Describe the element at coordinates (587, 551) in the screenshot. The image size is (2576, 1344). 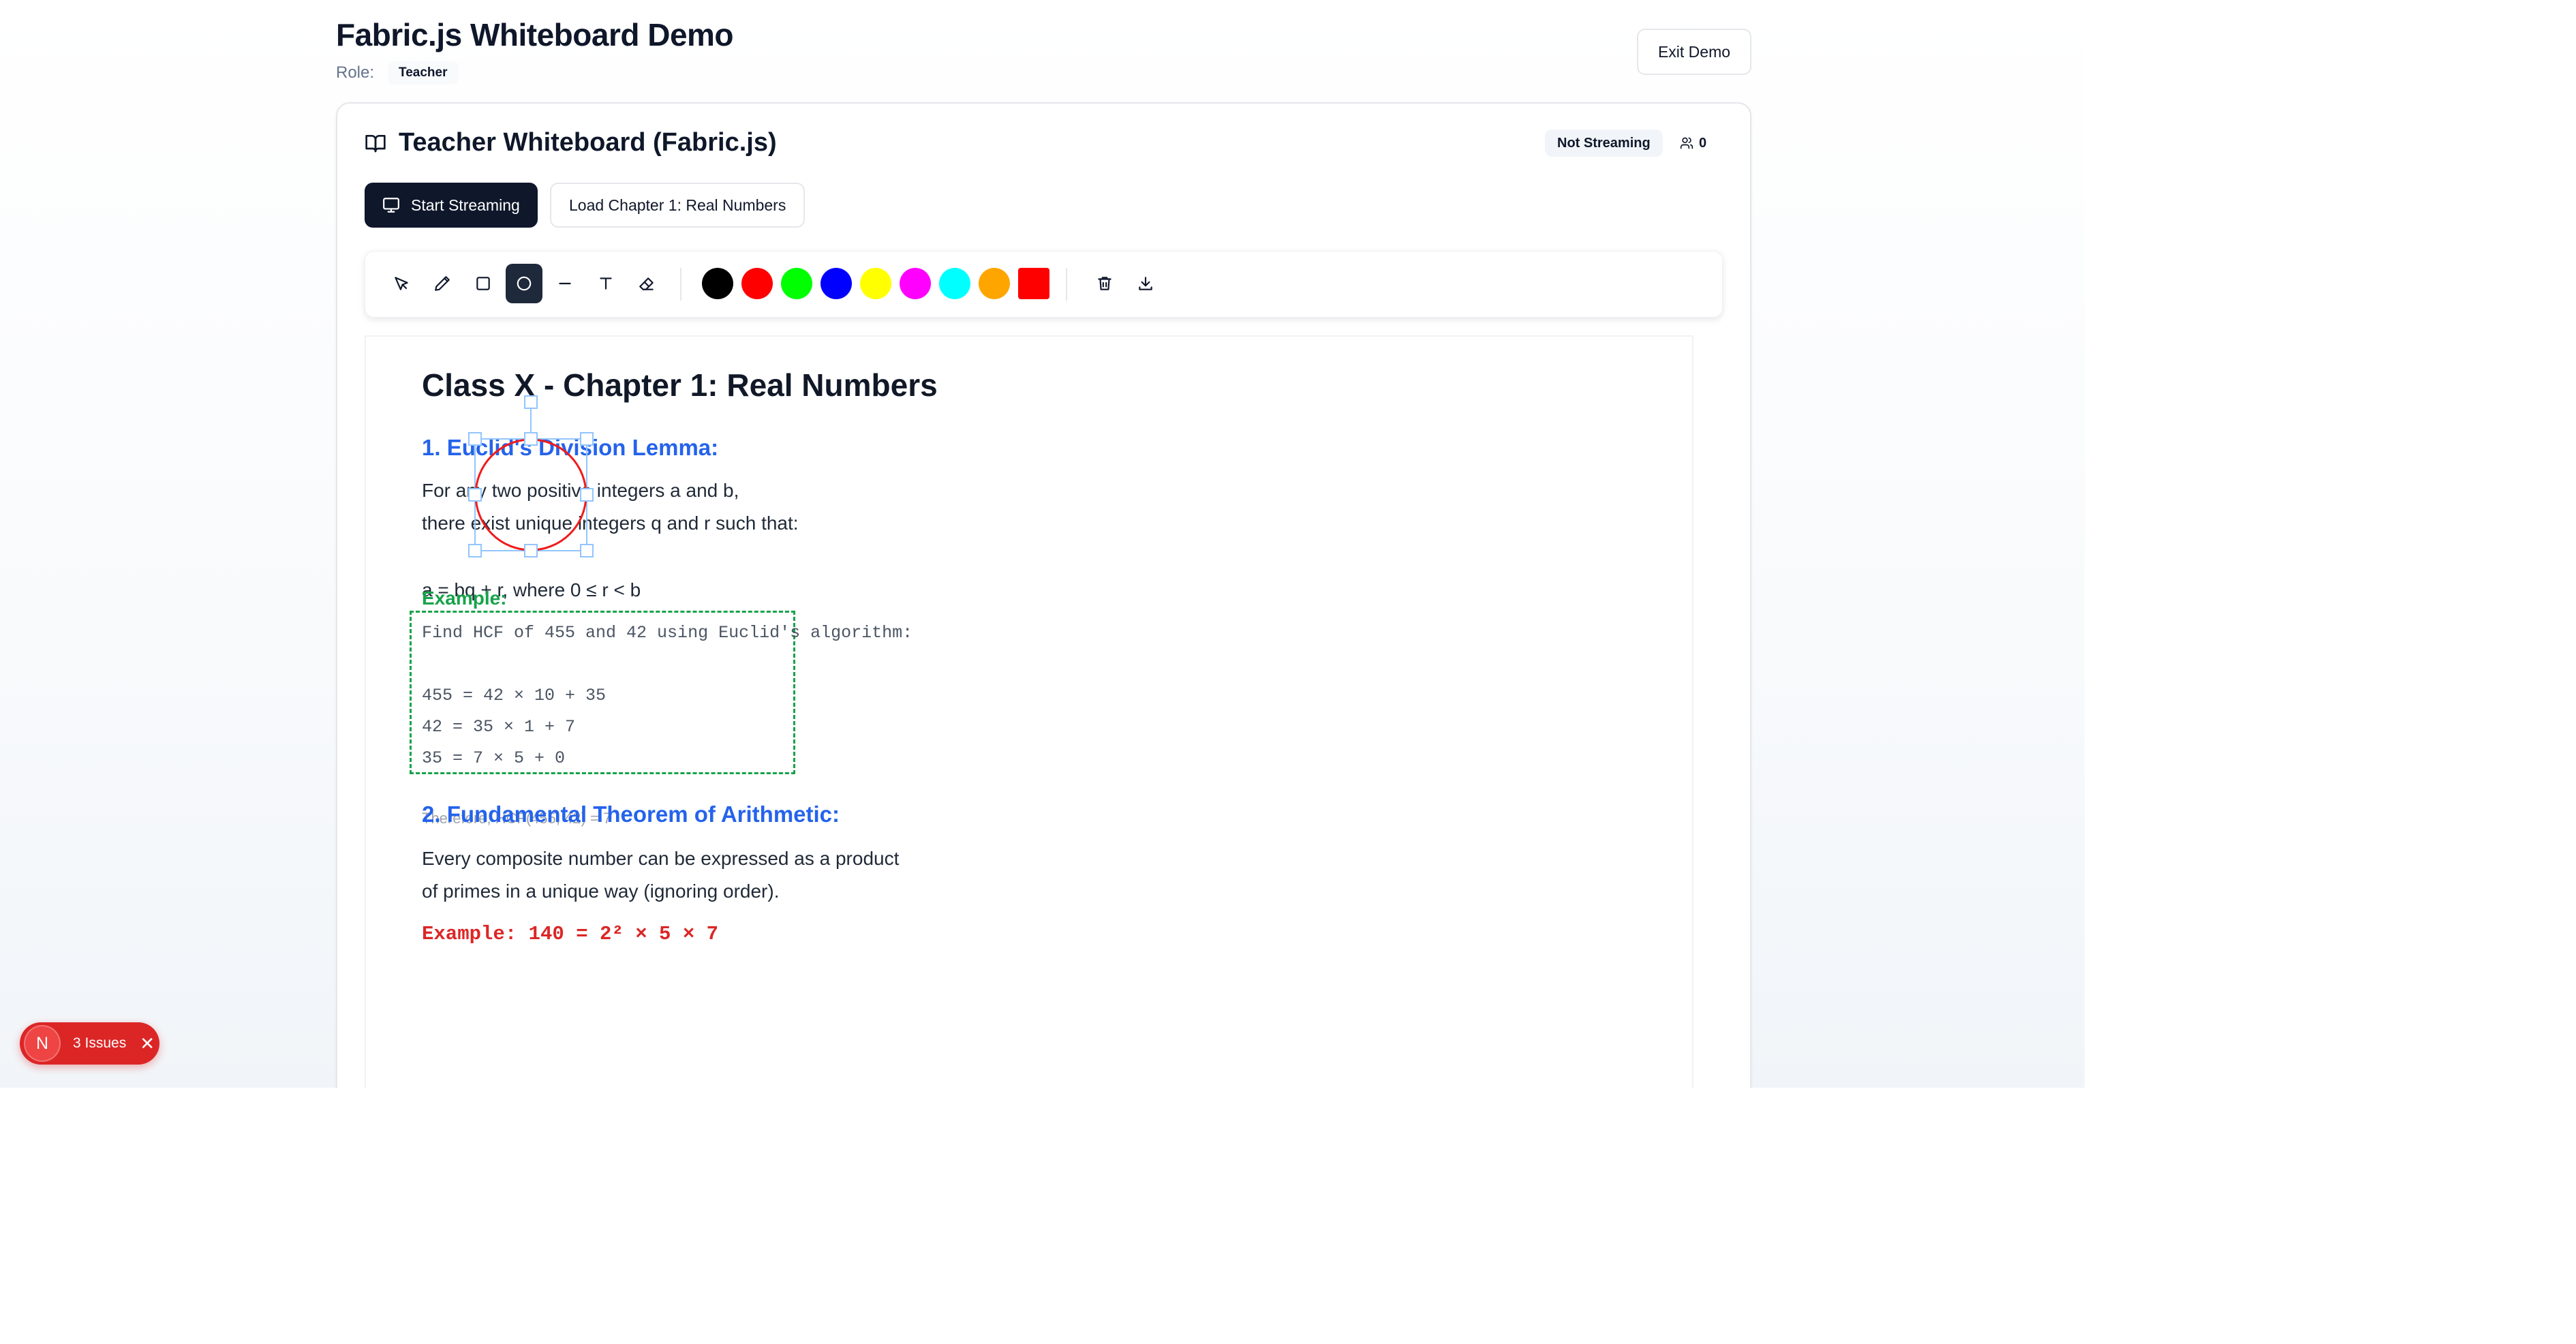
I see `resize-handle-bottom-right` at that location.